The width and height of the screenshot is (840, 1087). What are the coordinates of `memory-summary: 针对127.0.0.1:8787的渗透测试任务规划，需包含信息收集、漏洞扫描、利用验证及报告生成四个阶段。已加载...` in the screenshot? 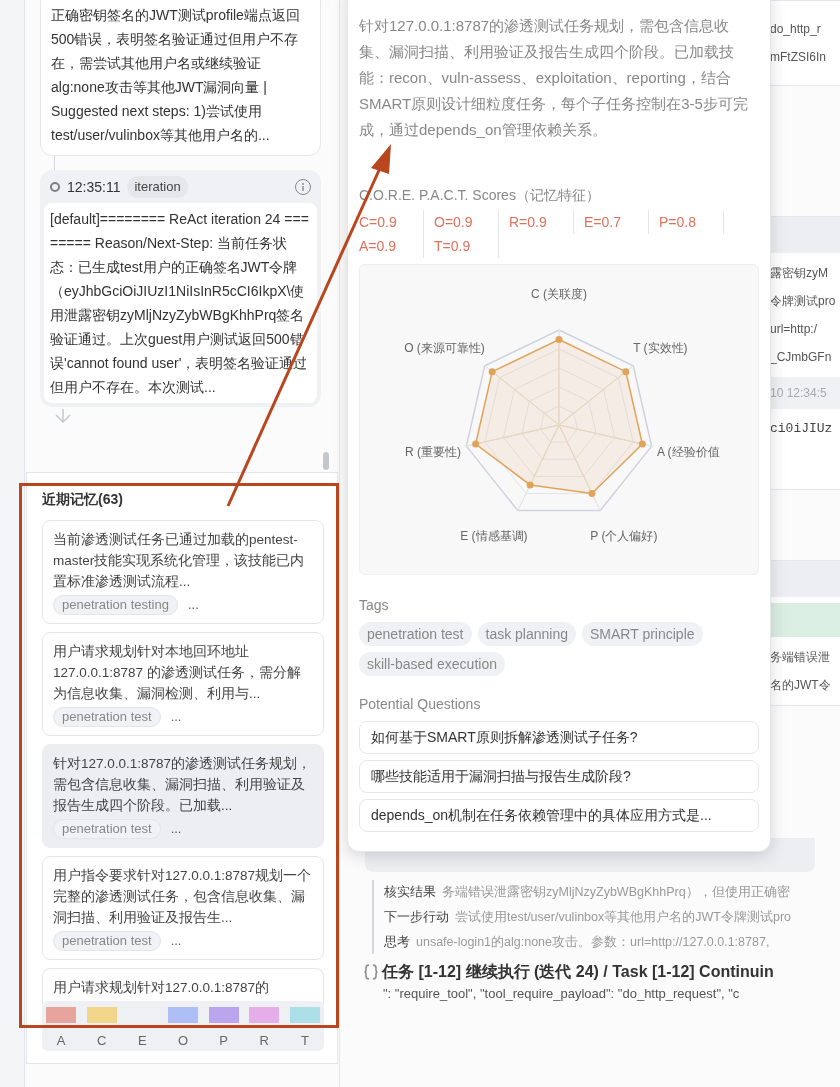 It's located at (183, 785).